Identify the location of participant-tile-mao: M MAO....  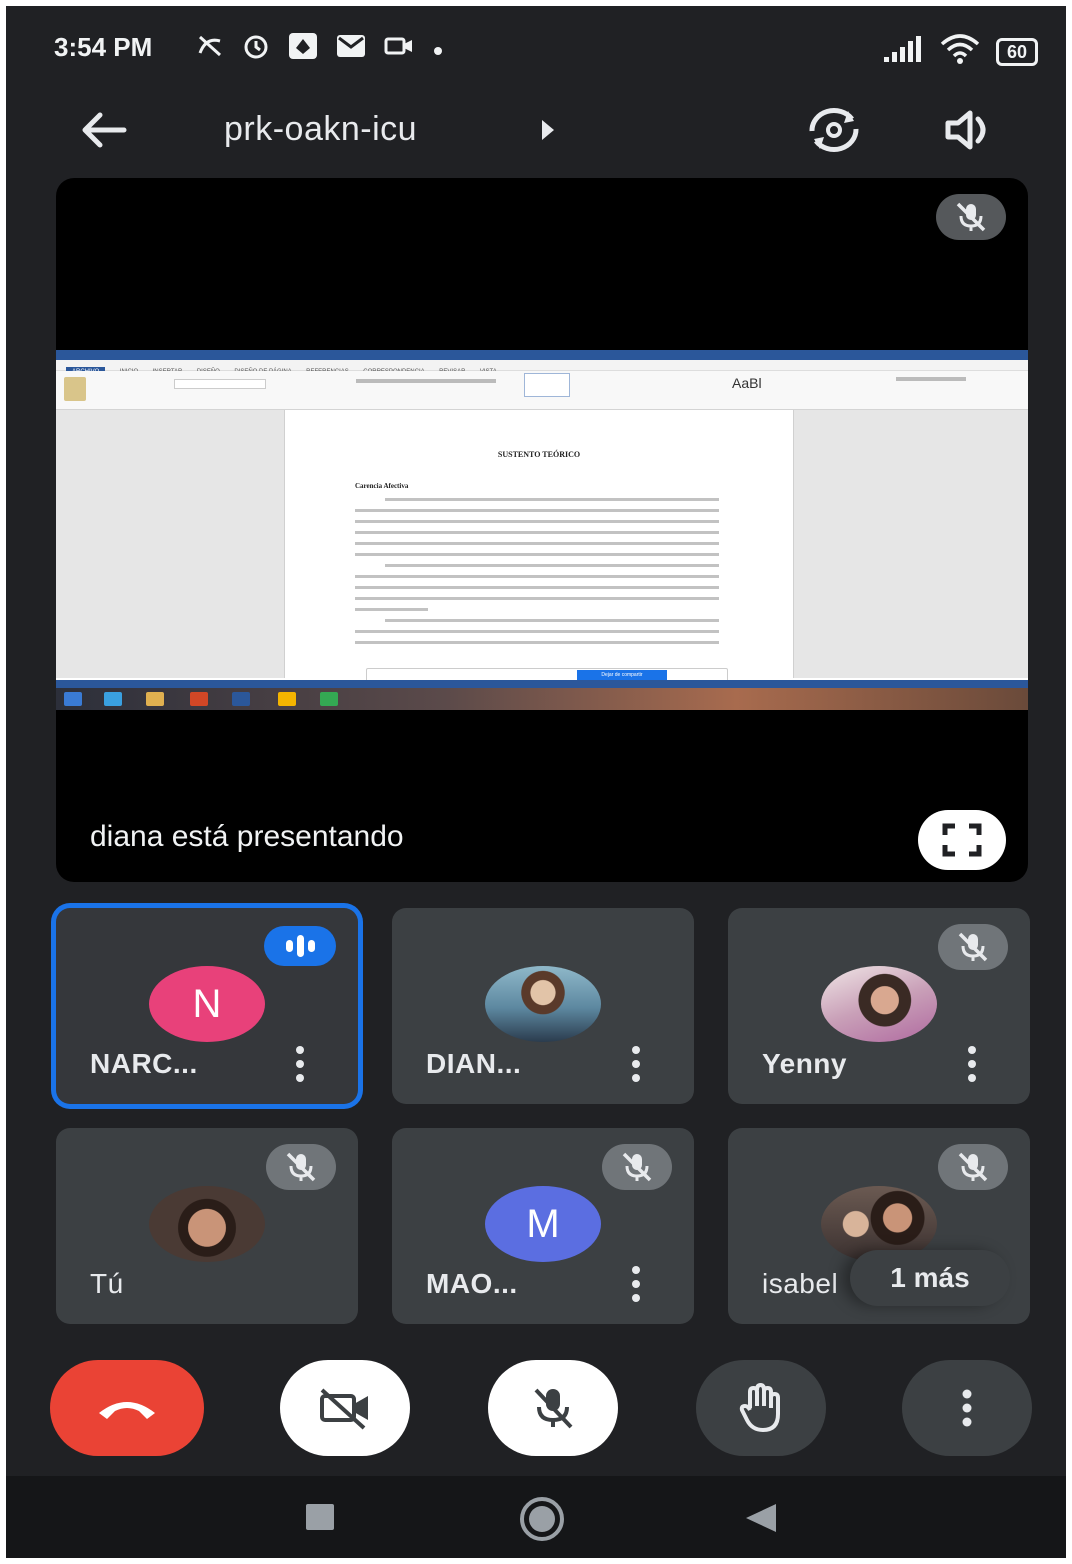
(543, 1226).